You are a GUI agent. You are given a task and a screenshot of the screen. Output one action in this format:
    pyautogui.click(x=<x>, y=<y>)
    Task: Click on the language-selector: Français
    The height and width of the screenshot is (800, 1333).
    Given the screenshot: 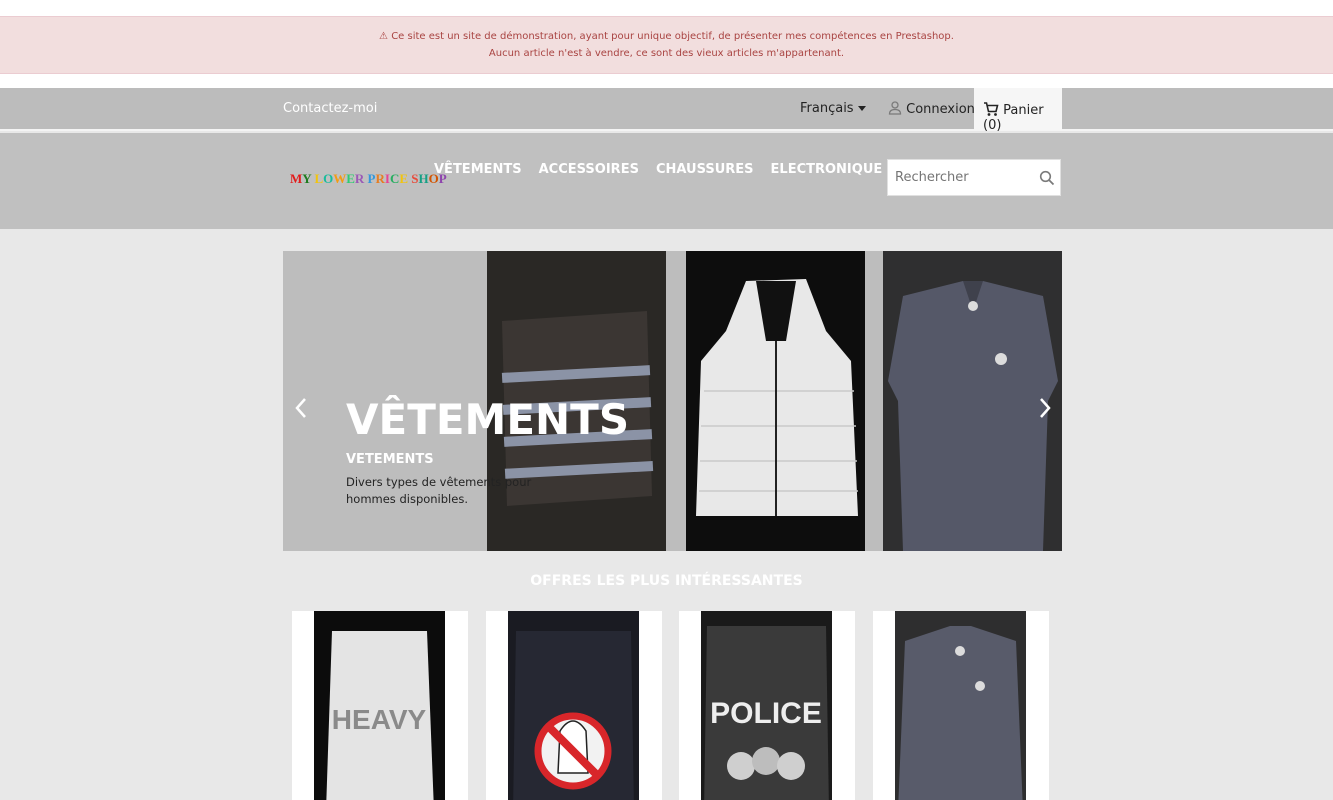 What is the action you would take?
    pyautogui.click(x=833, y=108)
    